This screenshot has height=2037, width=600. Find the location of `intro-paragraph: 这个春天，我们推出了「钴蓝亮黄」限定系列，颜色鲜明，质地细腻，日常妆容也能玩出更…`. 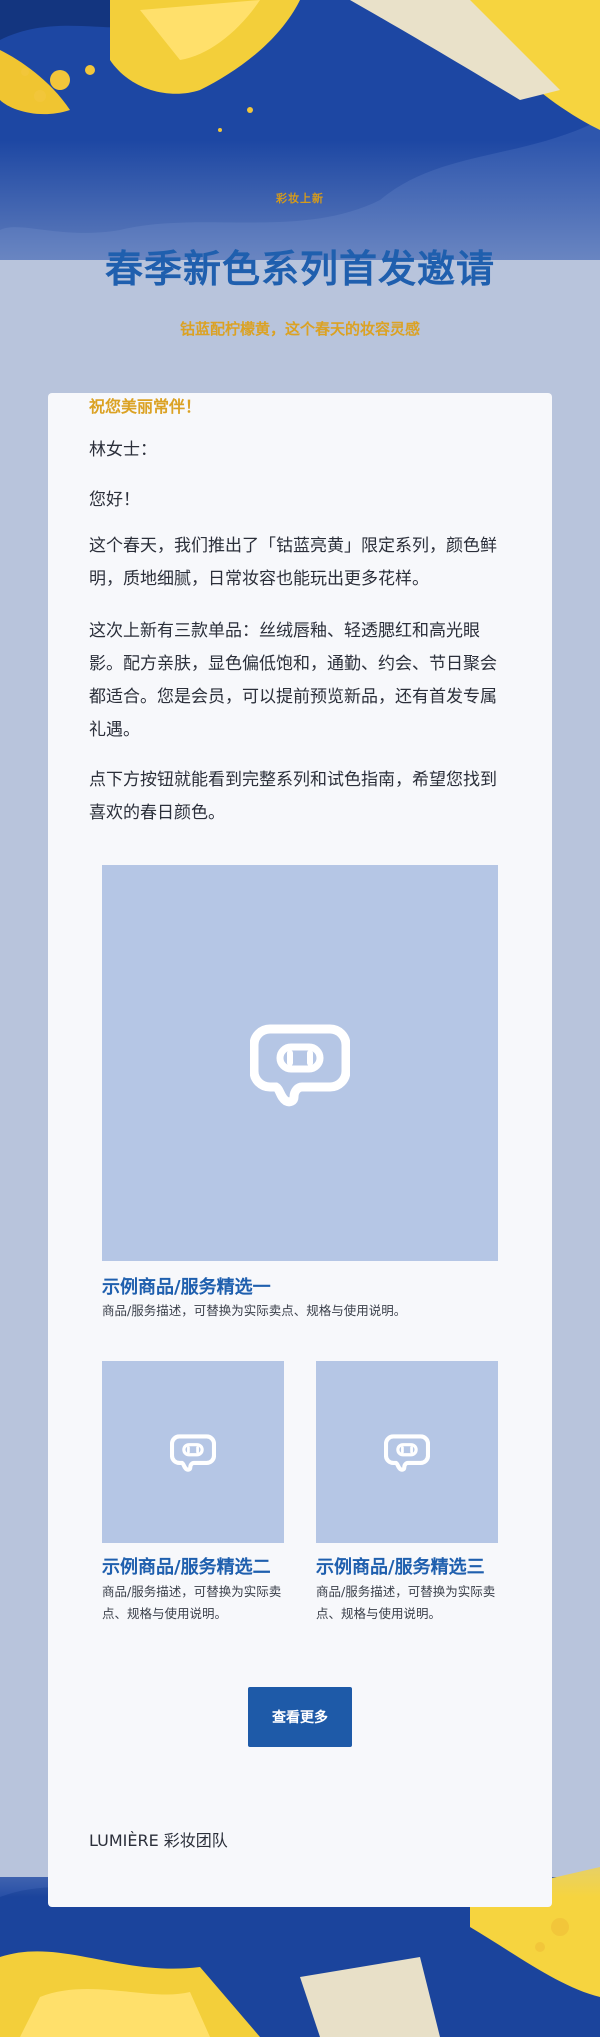

intro-paragraph: 这个春天，我们推出了「钴蓝亮黄」限定系列，颜色鲜明，质地细腻，日常妆容也能玩出更… is located at coordinates (293, 562).